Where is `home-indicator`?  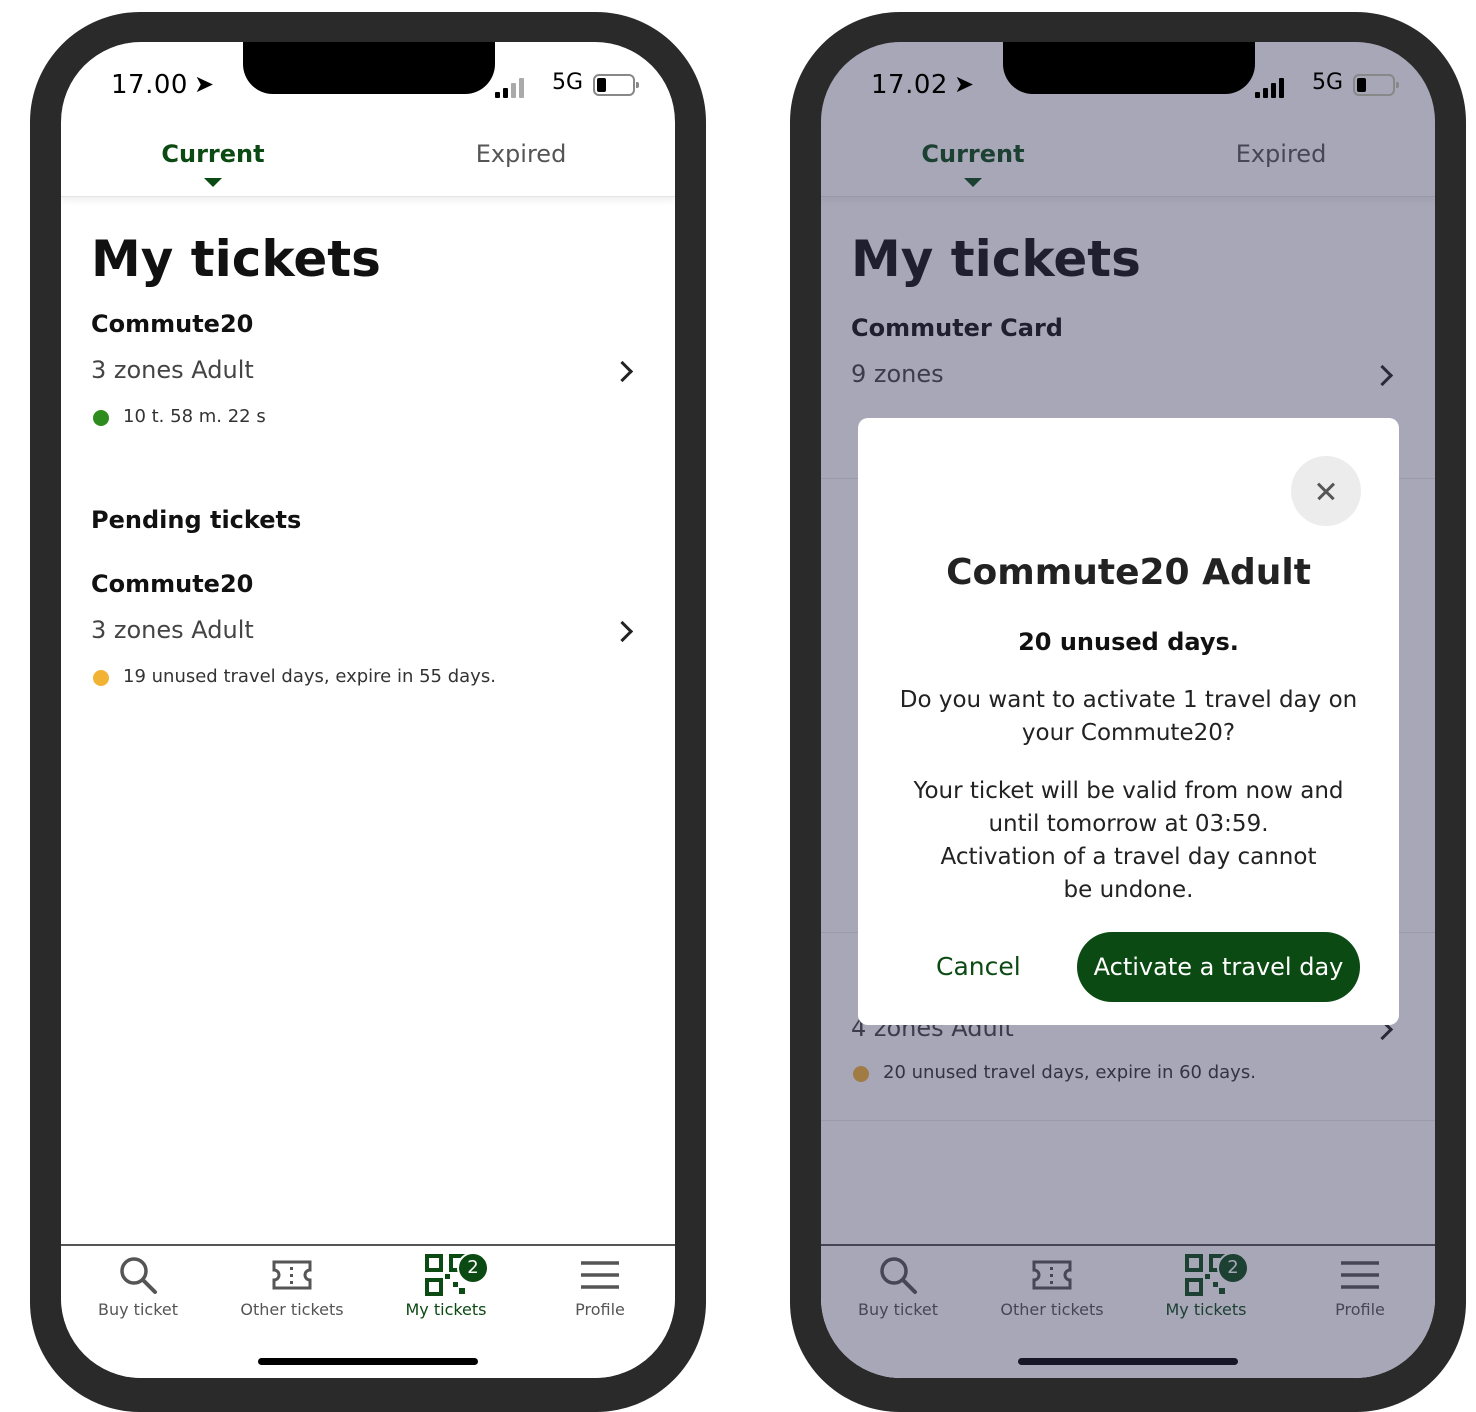
home-indicator is located at coordinates (368, 1361).